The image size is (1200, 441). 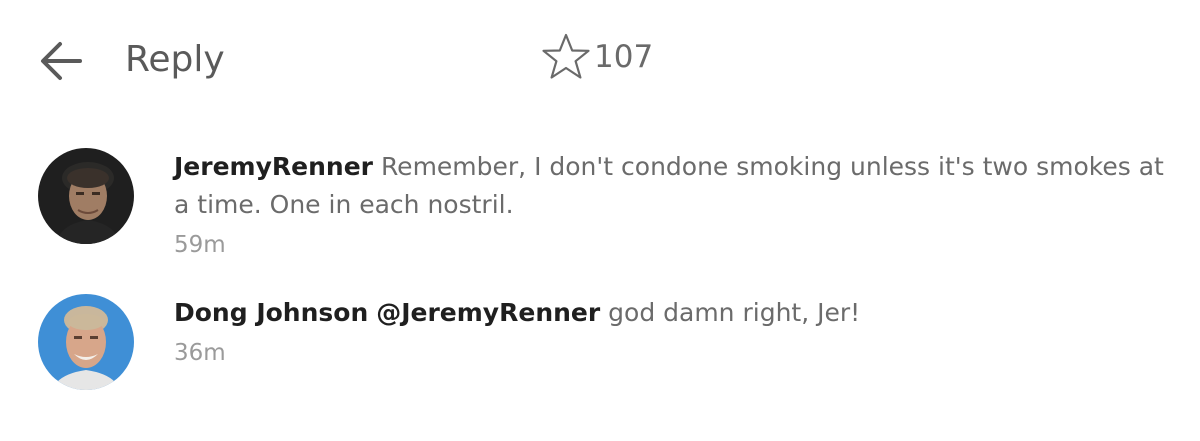 I want to click on page-title: Reply, so click(x=175, y=59).